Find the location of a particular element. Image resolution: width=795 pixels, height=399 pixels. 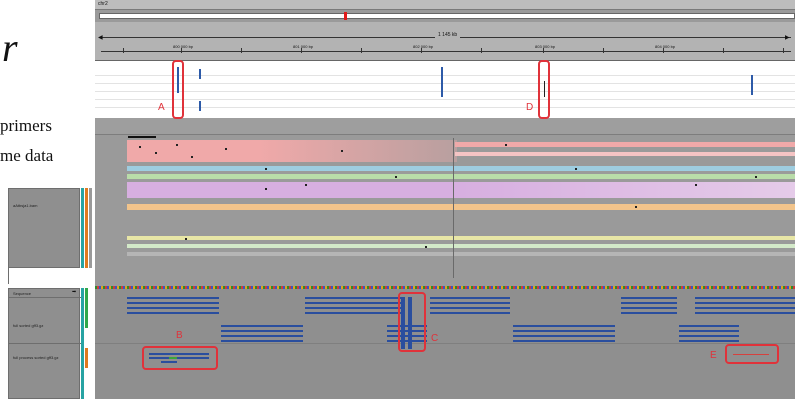

coverage-track: [0 - 985] is located at coordinates (445, 91).